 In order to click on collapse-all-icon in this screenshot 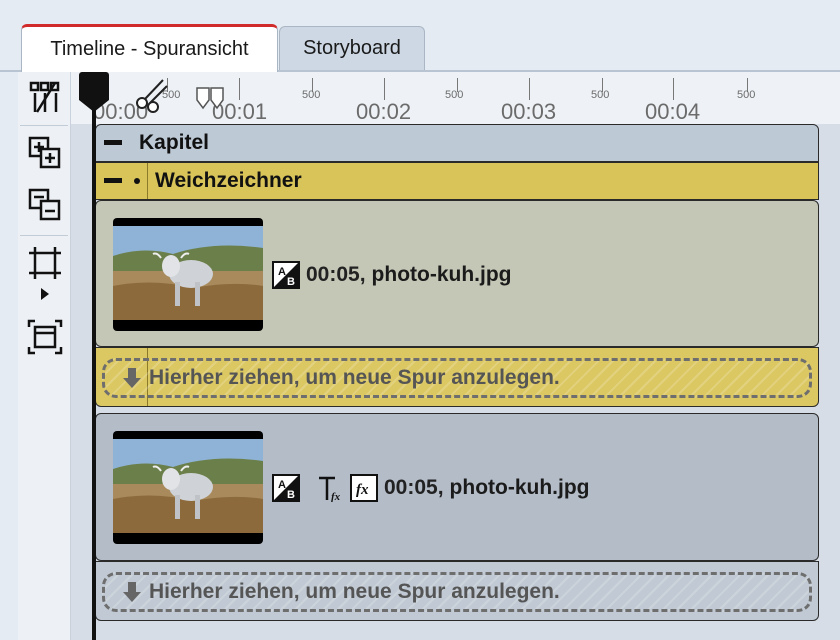, I will do `click(44, 204)`.